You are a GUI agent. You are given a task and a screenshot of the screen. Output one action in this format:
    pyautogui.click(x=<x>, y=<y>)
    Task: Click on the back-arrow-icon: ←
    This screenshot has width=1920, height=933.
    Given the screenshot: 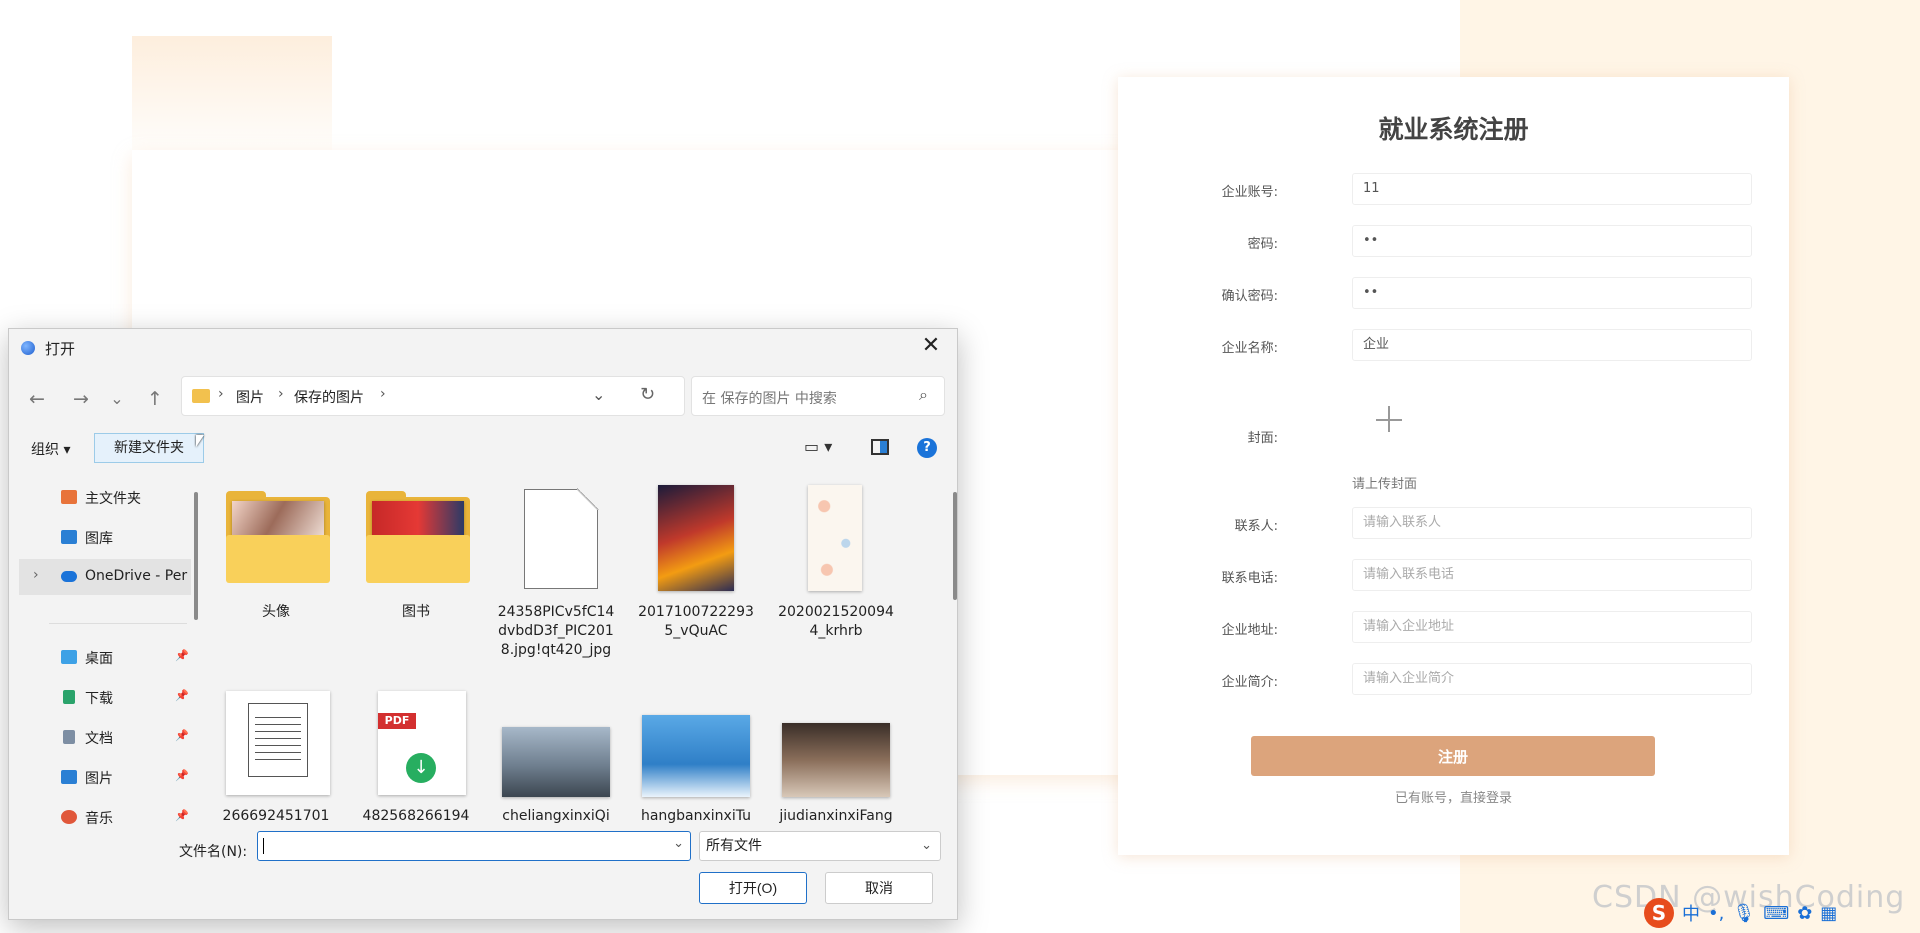 What is the action you would take?
    pyautogui.click(x=37, y=399)
    